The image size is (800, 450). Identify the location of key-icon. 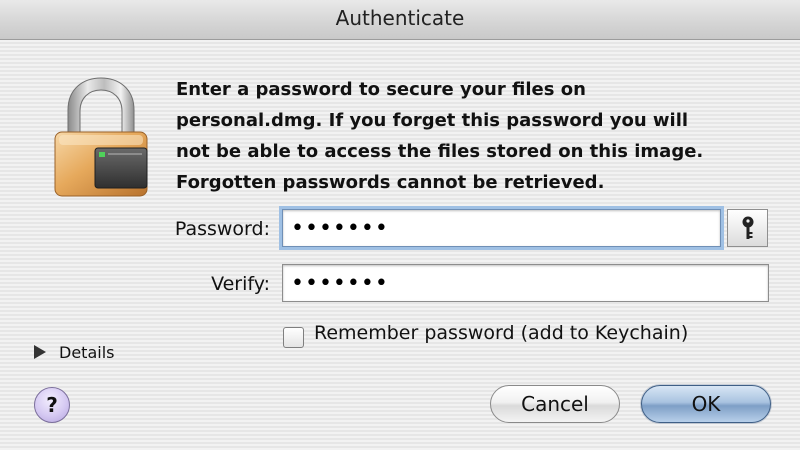
(747, 227).